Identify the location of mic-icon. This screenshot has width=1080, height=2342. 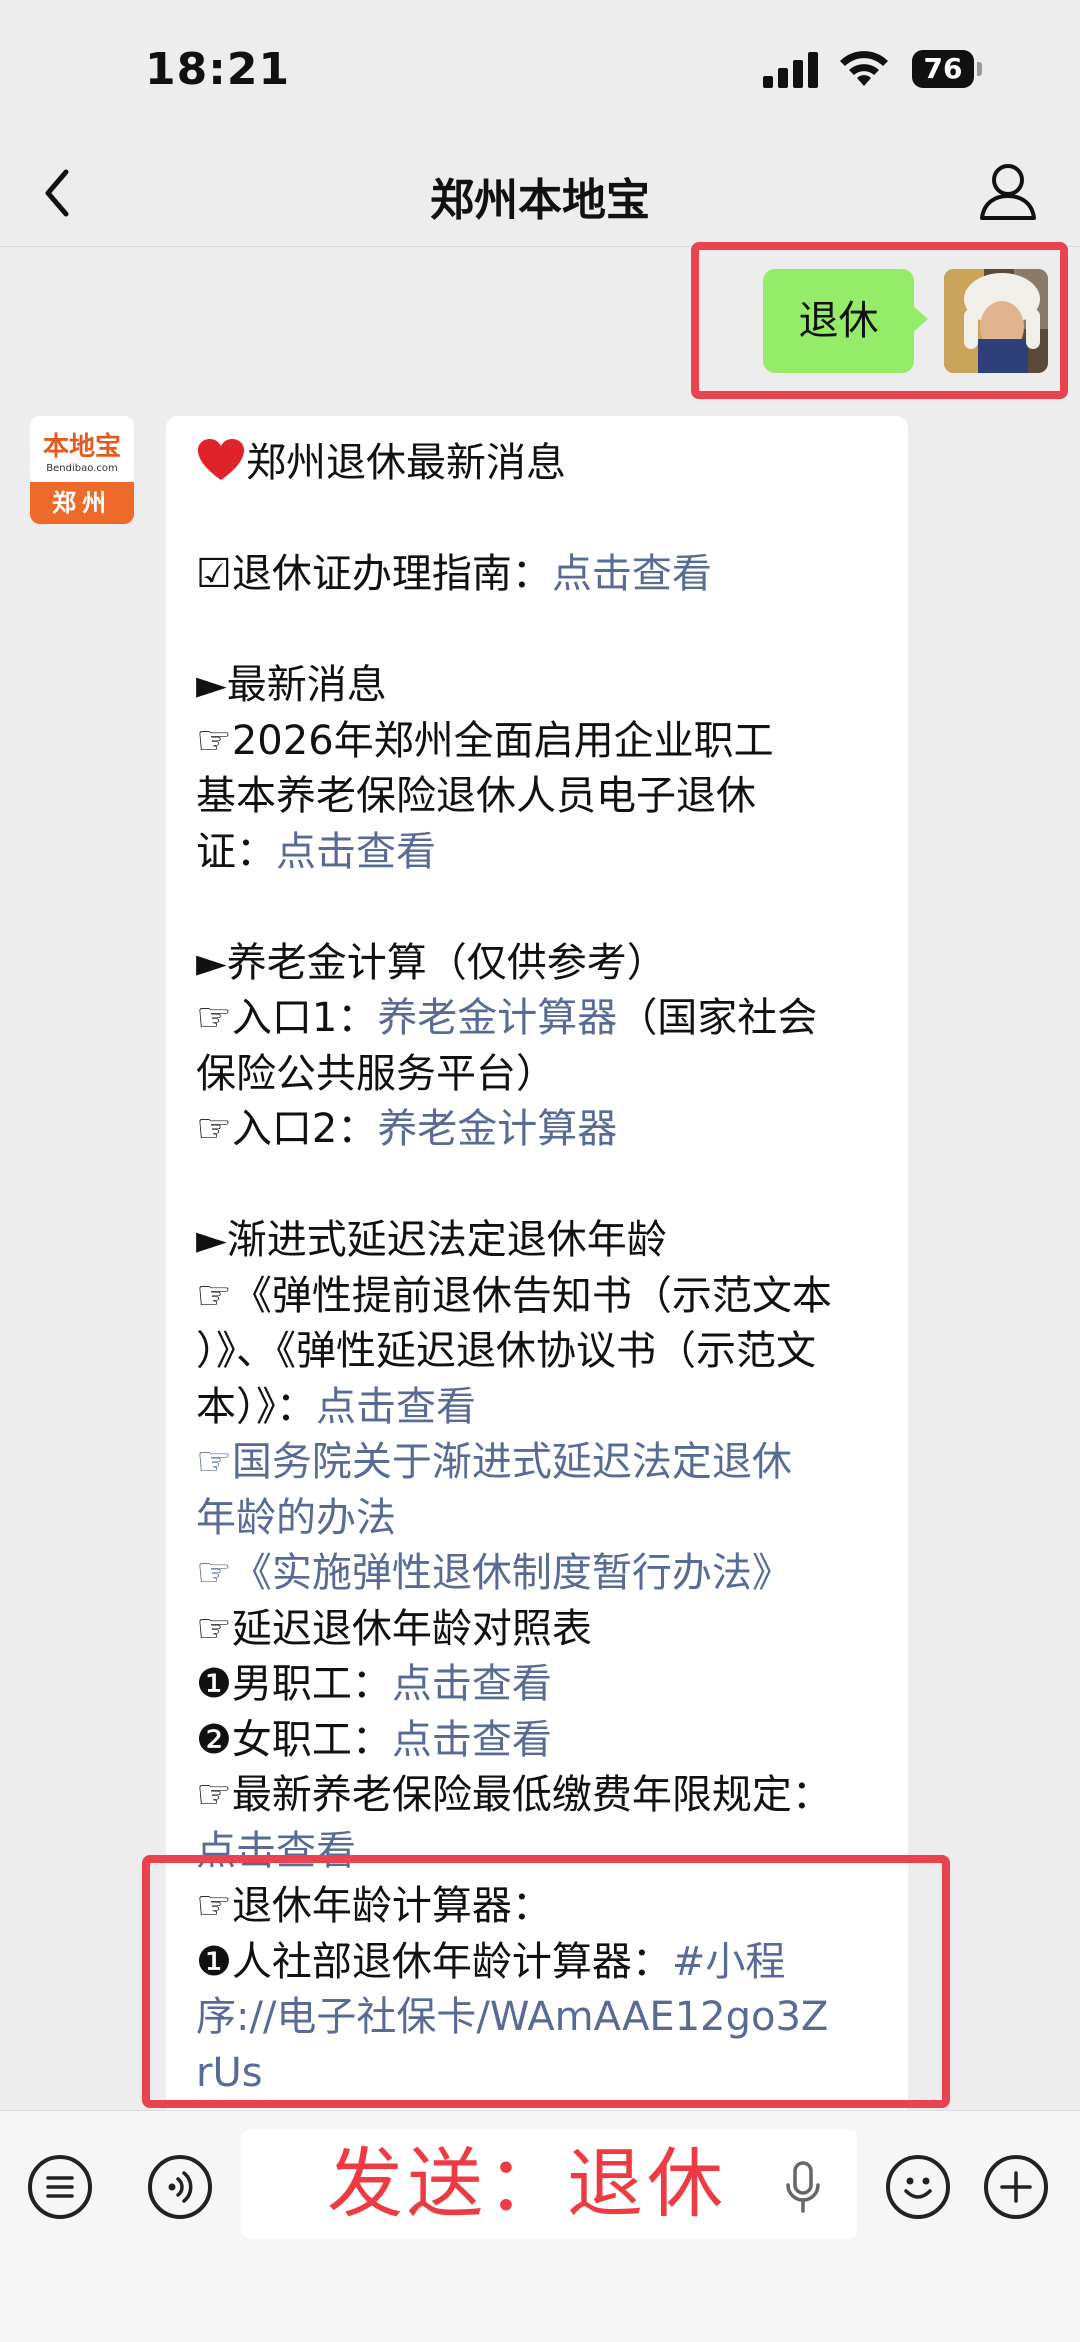
(803, 2187).